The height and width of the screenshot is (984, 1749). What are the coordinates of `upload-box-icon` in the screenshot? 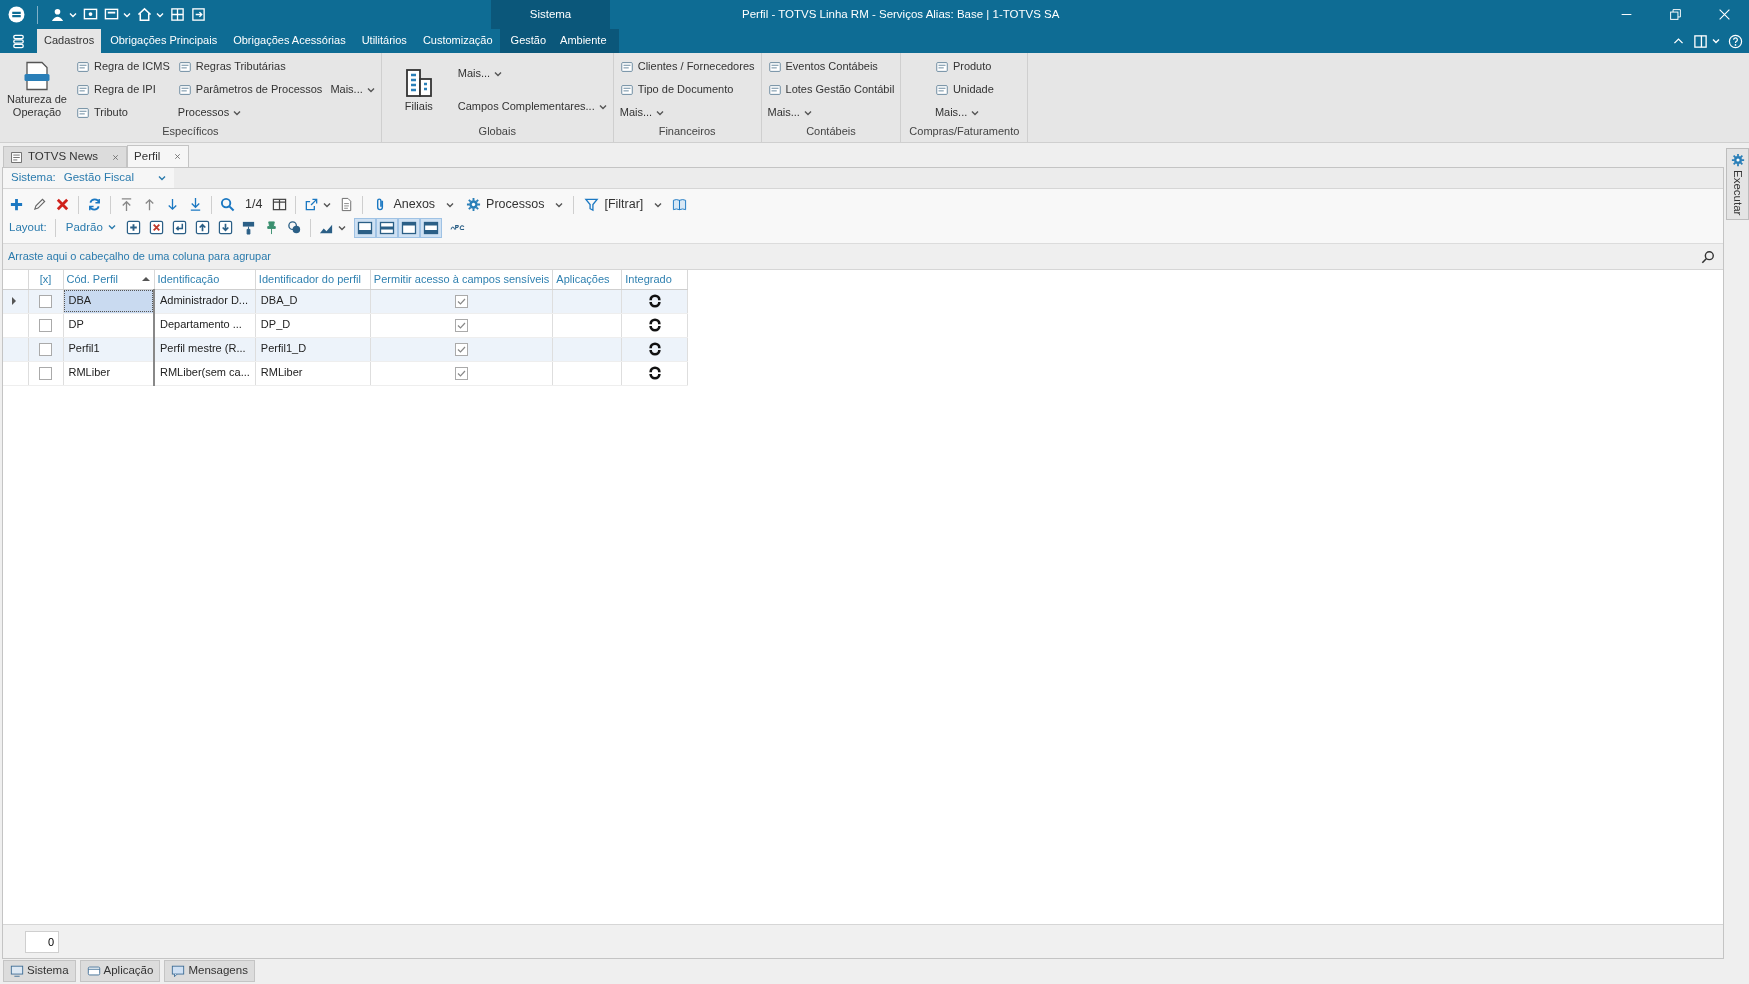 It's located at (202, 227).